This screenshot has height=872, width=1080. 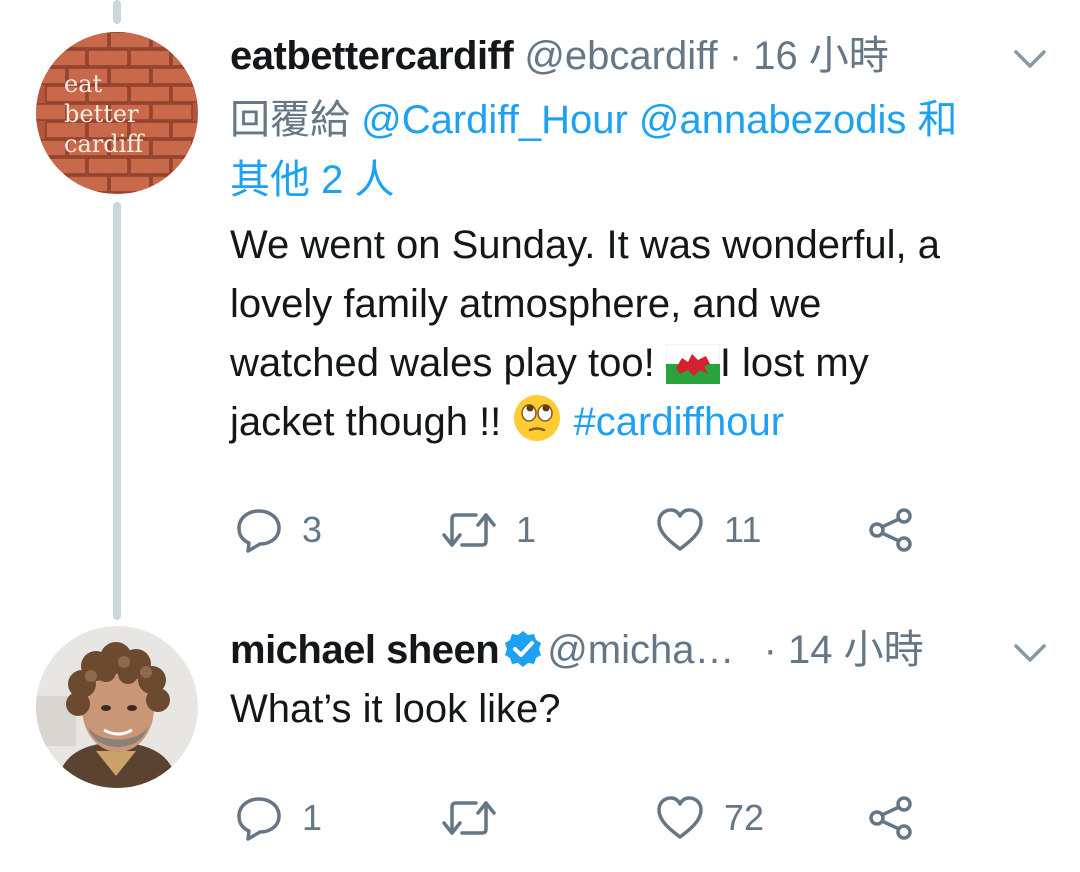 What do you see at coordinates (743, 529) in the screenshot?
I see `like-count: 11` at bounding box center [743, 529].